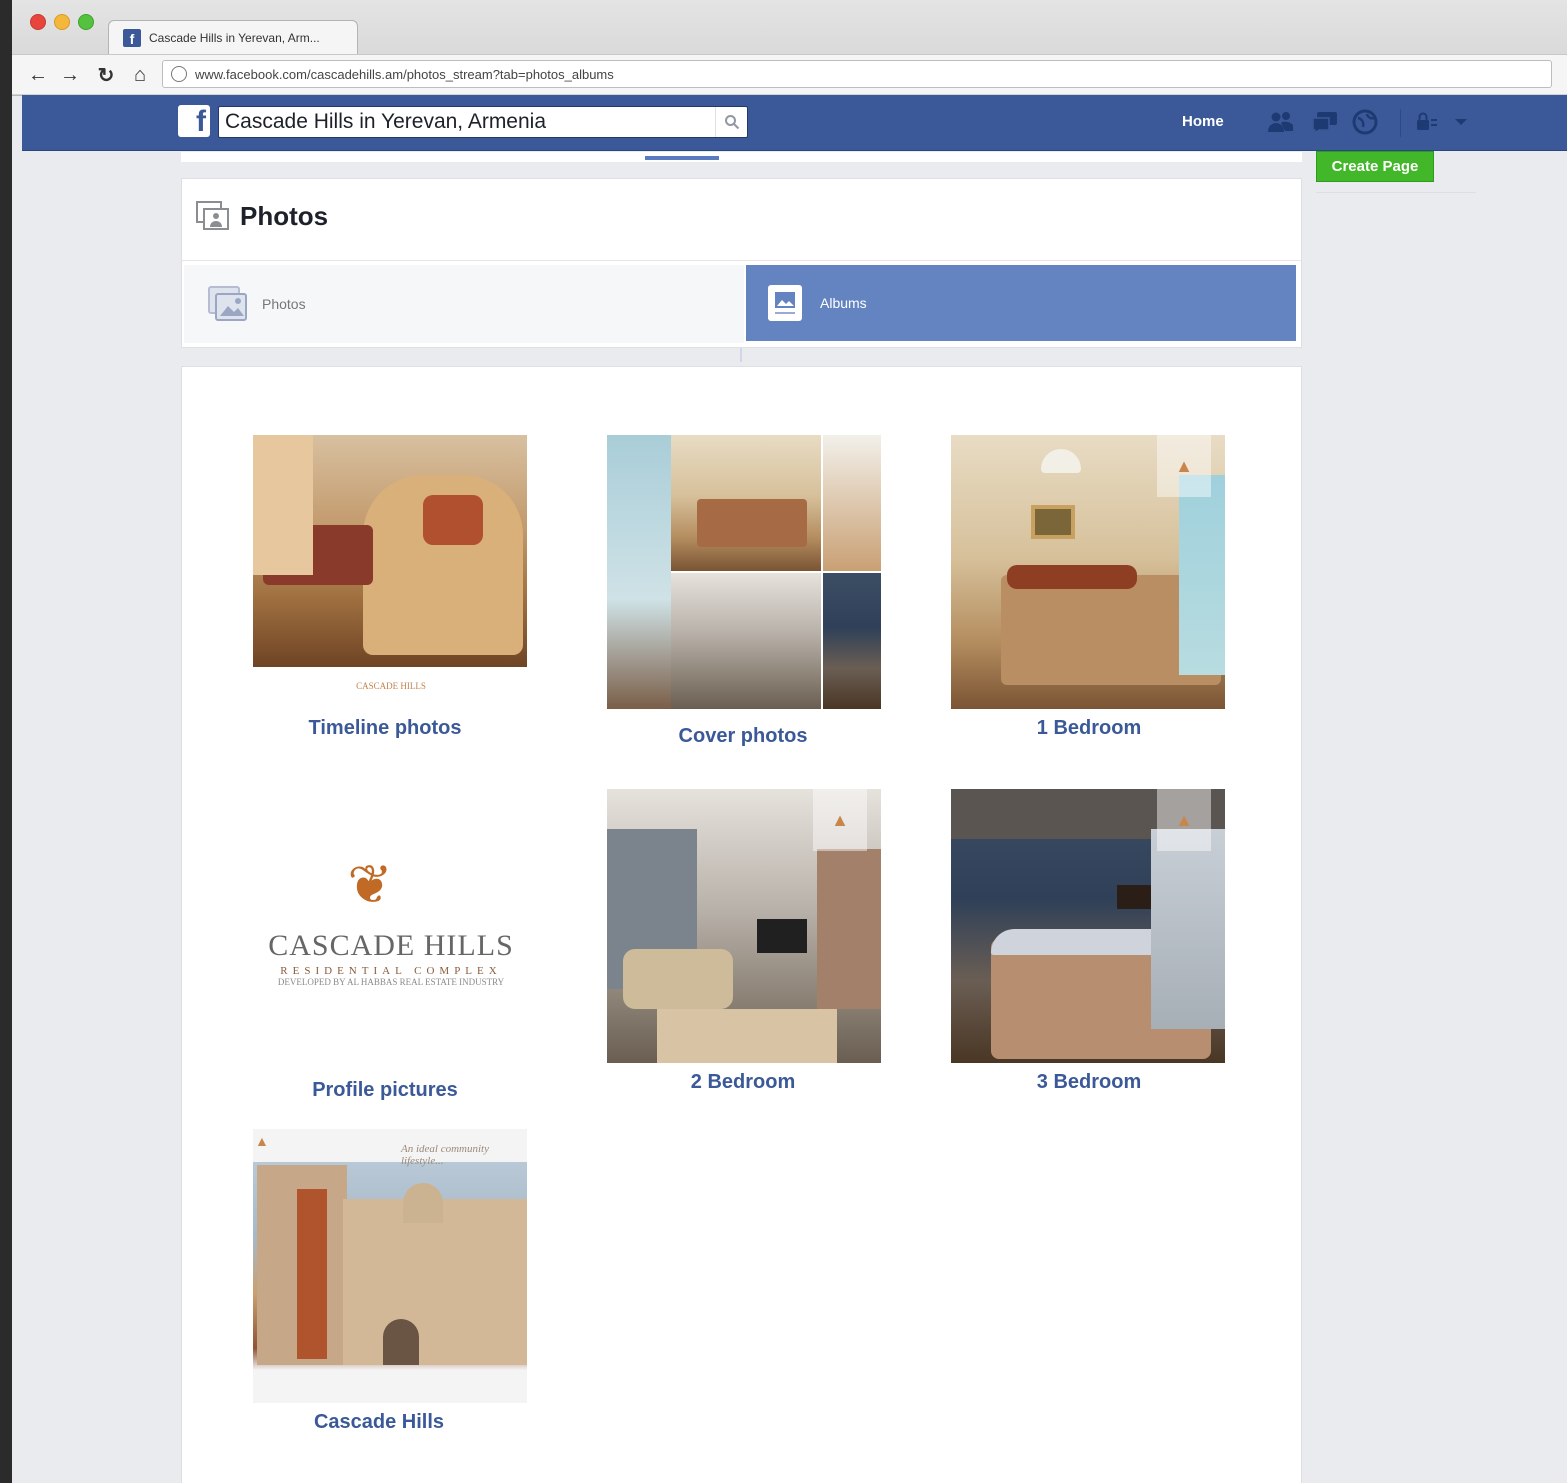  Describe the element at coordinates (1400, 123) in the screenshot. I see `nav-divider` at that location.